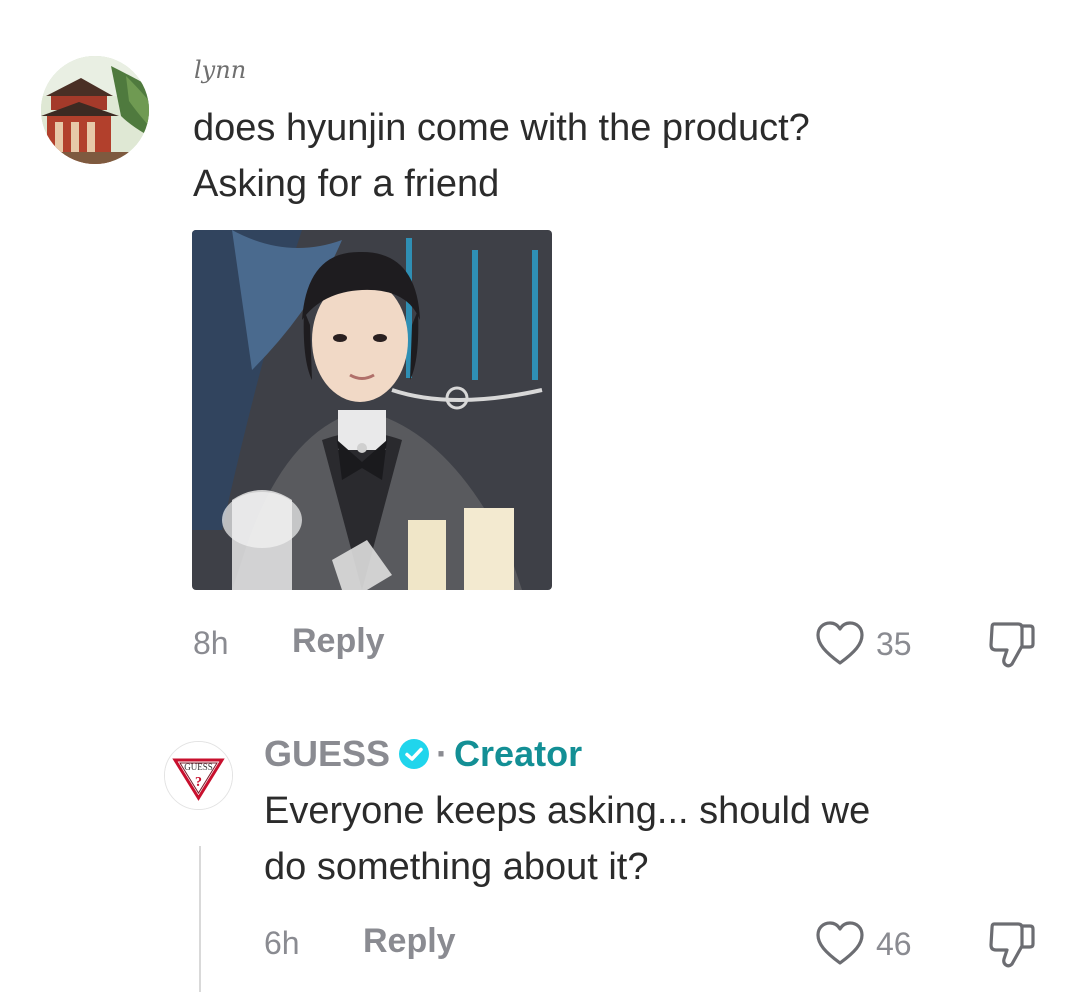  What do you see at coordinates (200, 919) in the screenshot?
I see `thread-connector-line` at bounding box center [200, 919].